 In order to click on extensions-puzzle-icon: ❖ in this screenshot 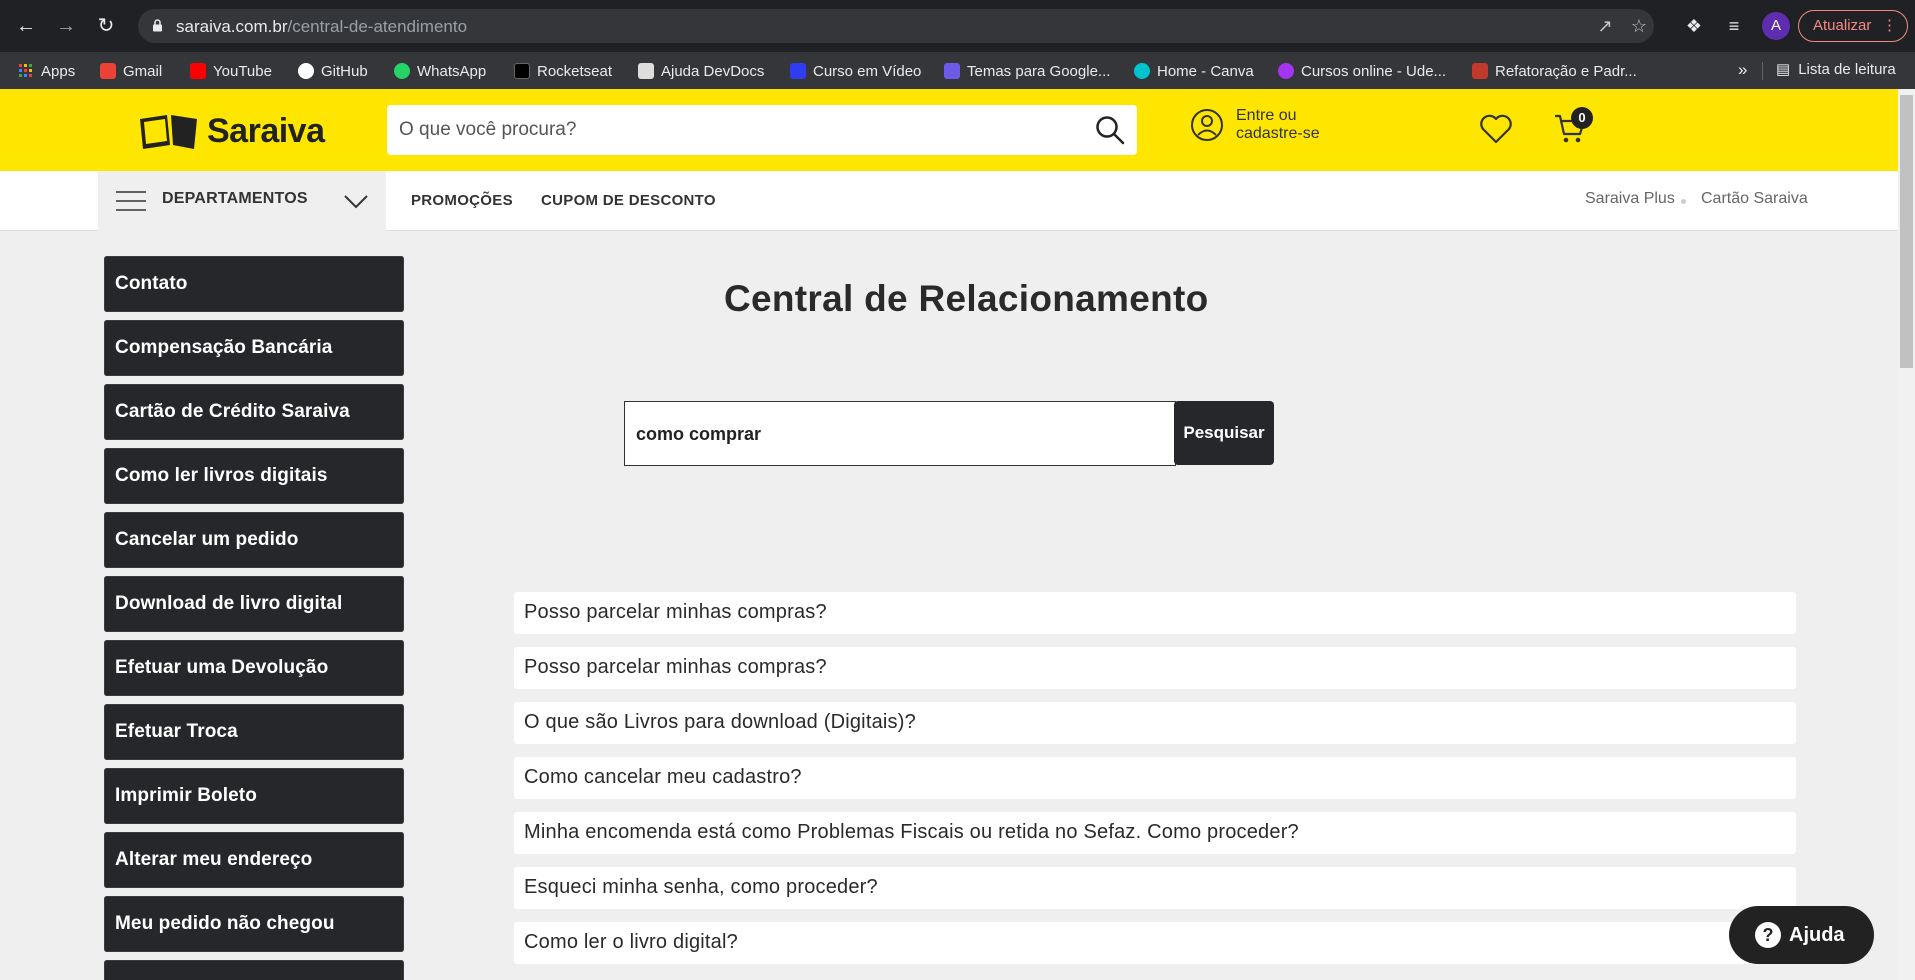, I will do `click(1694, 26)`.